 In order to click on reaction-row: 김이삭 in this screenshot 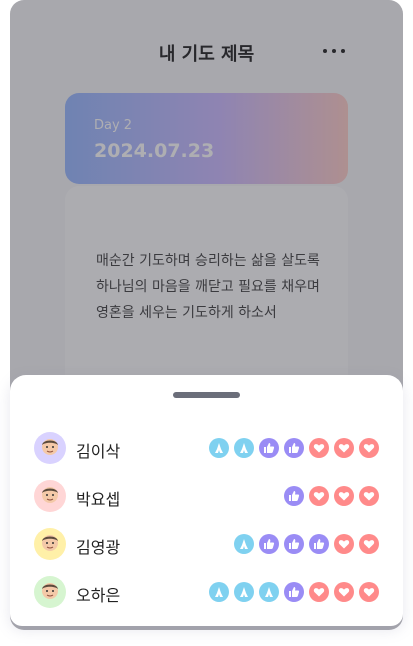, I will do `click(206, 448)`.